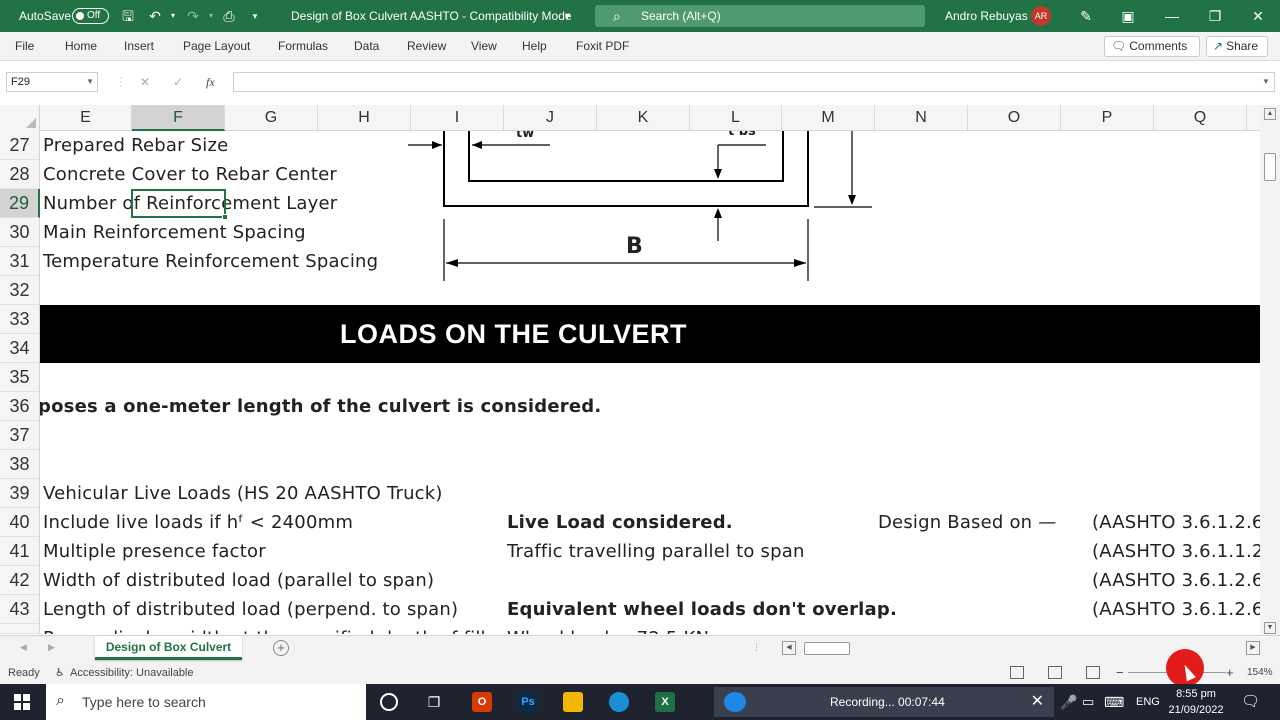  Describe the element at coordinates (174, 232) in the screenshot. I see `cell-e30: Main Reinforcement Spacing` at that location.